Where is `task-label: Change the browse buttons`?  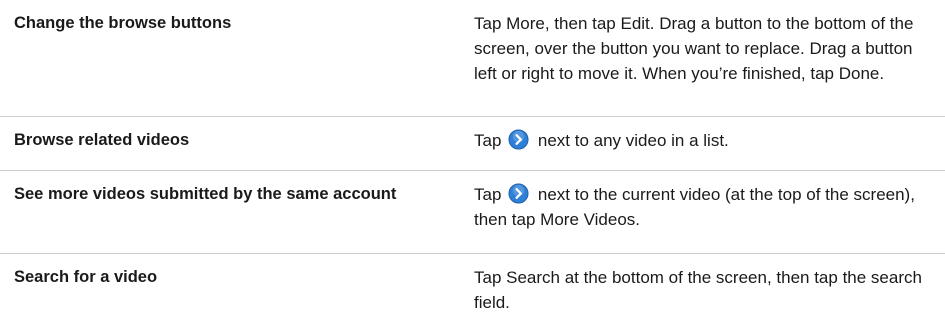 task-label: Change the browse buttons is located at coordinates (123, 23).